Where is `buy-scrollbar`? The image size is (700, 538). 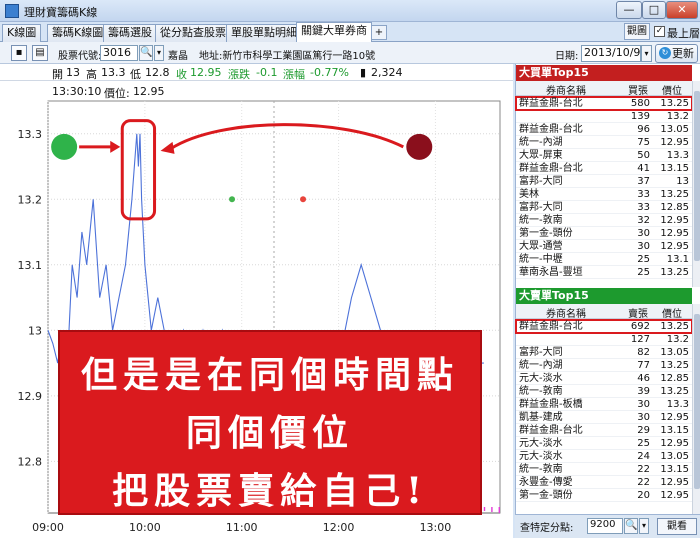 buy-scrollbar is located at coordinates (696, 184).